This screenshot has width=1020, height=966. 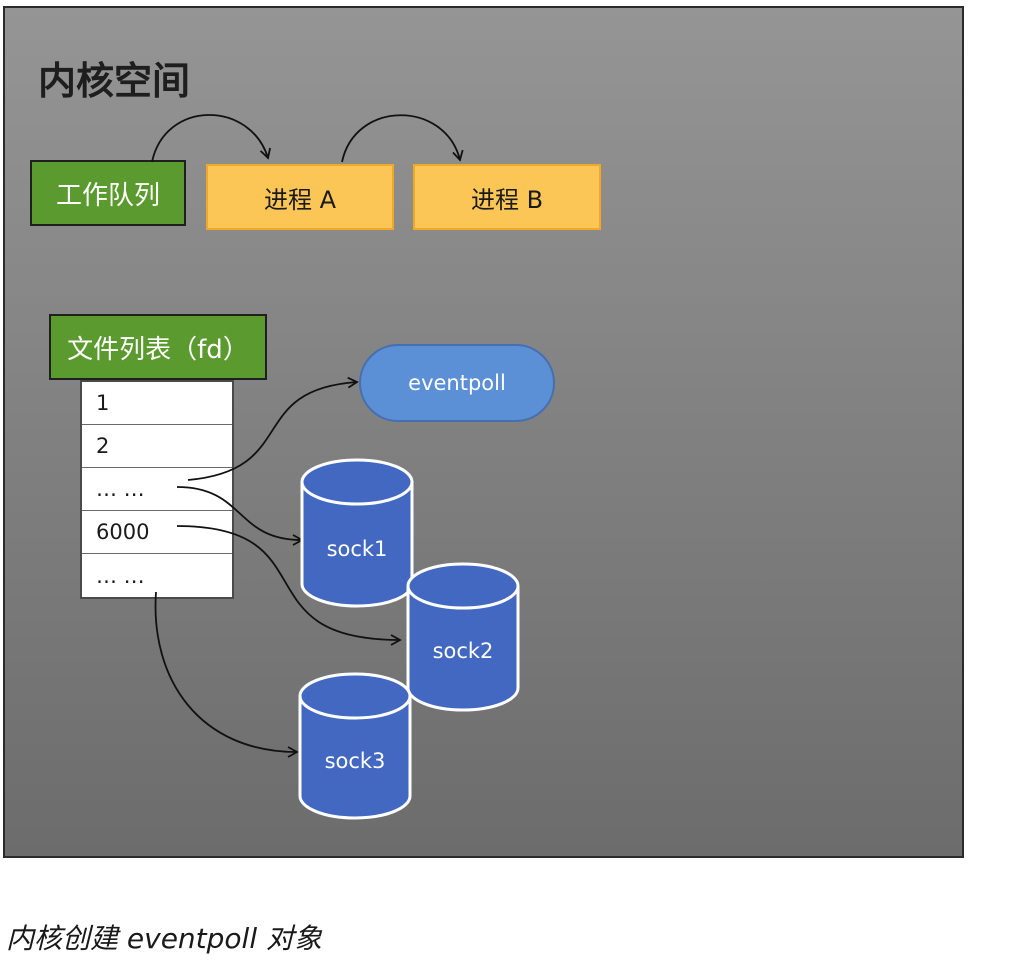 I want to click on sock2-cylinder: sock2, so click(x=463, y=637).